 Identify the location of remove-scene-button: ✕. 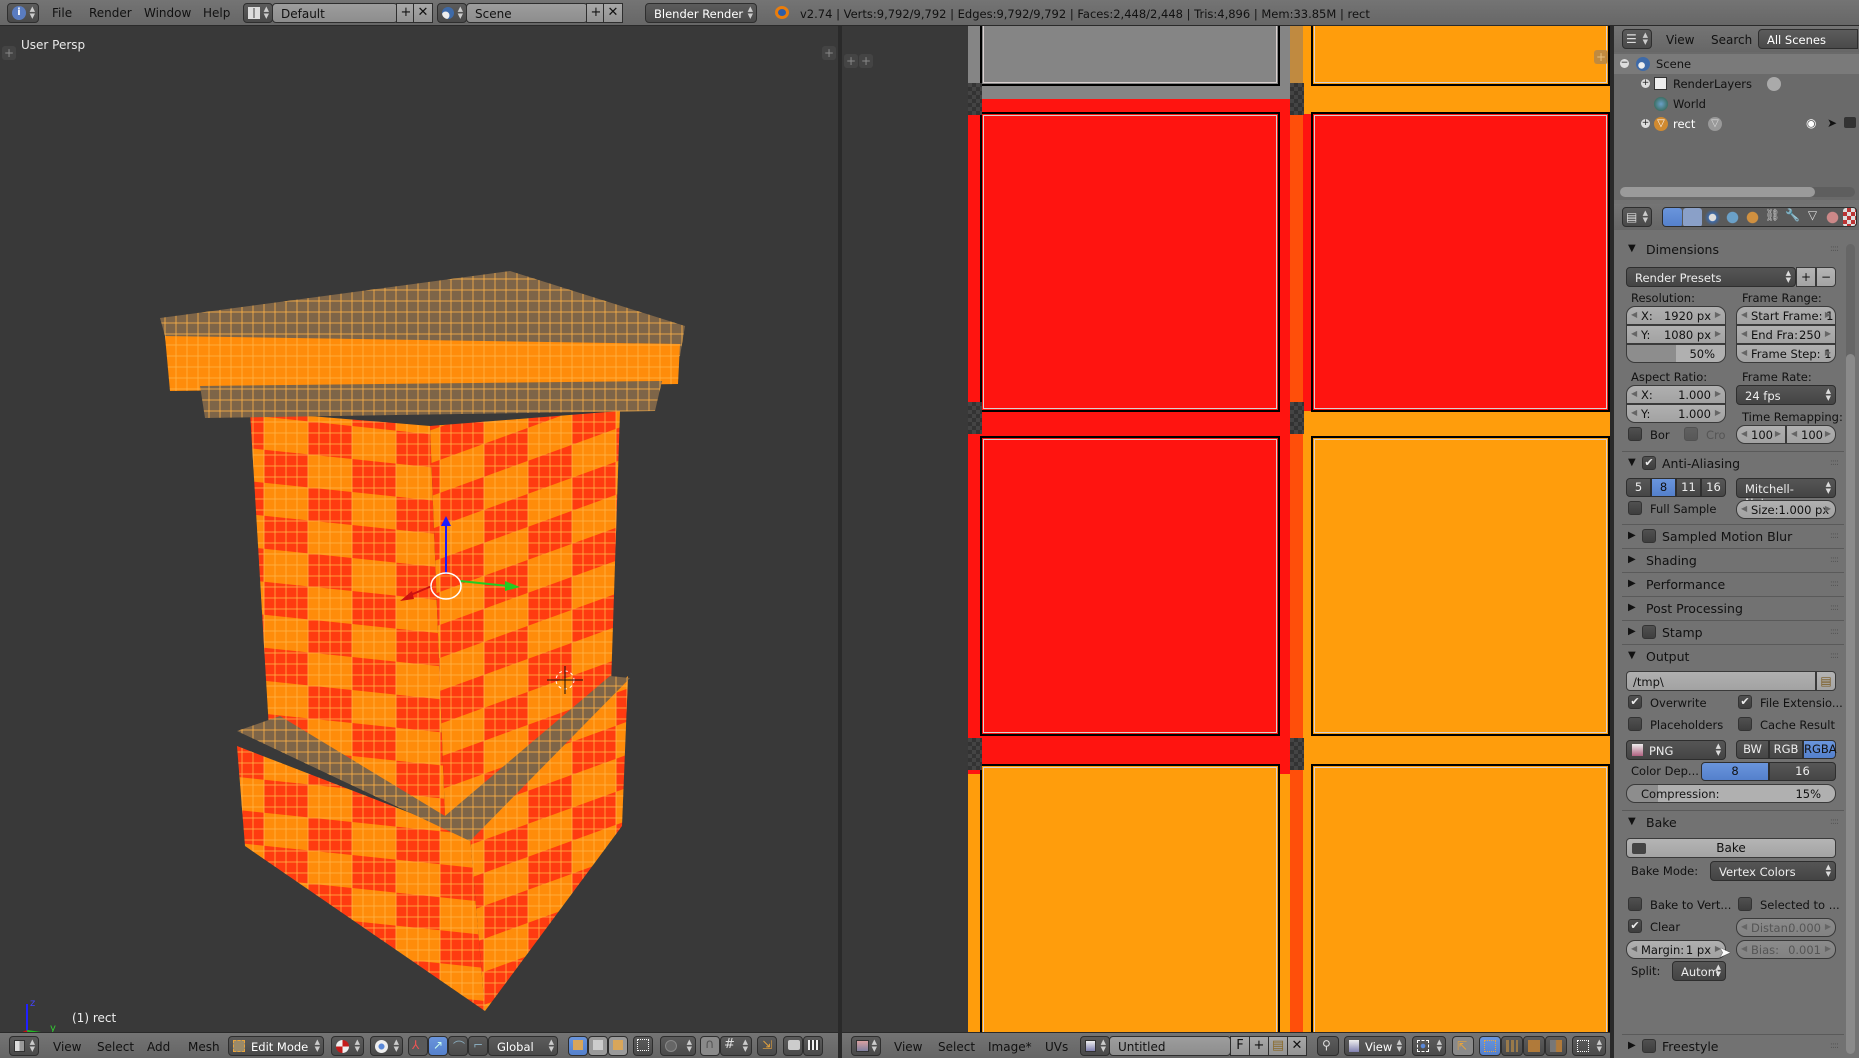
(613, 13).